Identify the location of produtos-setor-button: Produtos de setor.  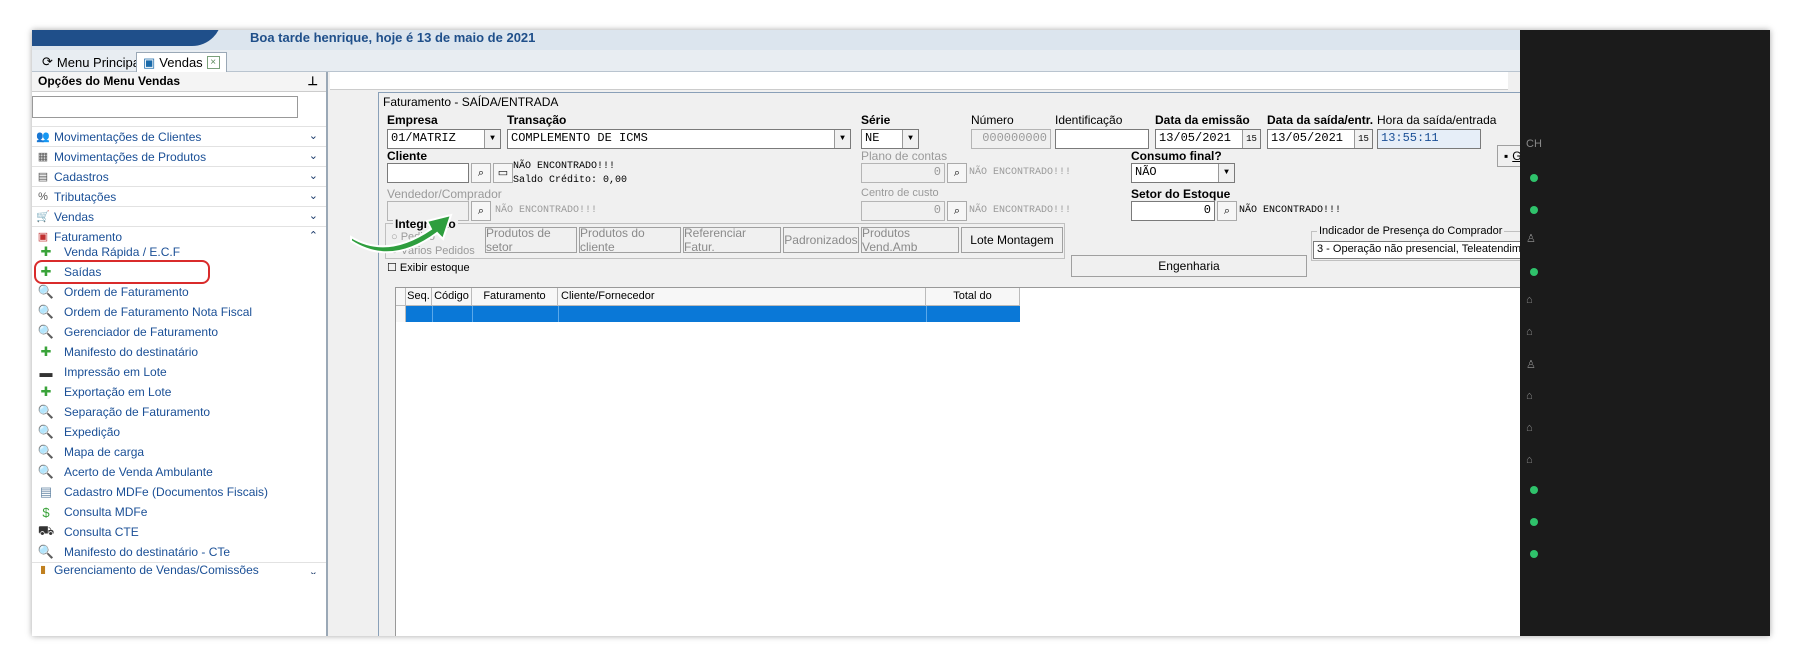
(531, 240).